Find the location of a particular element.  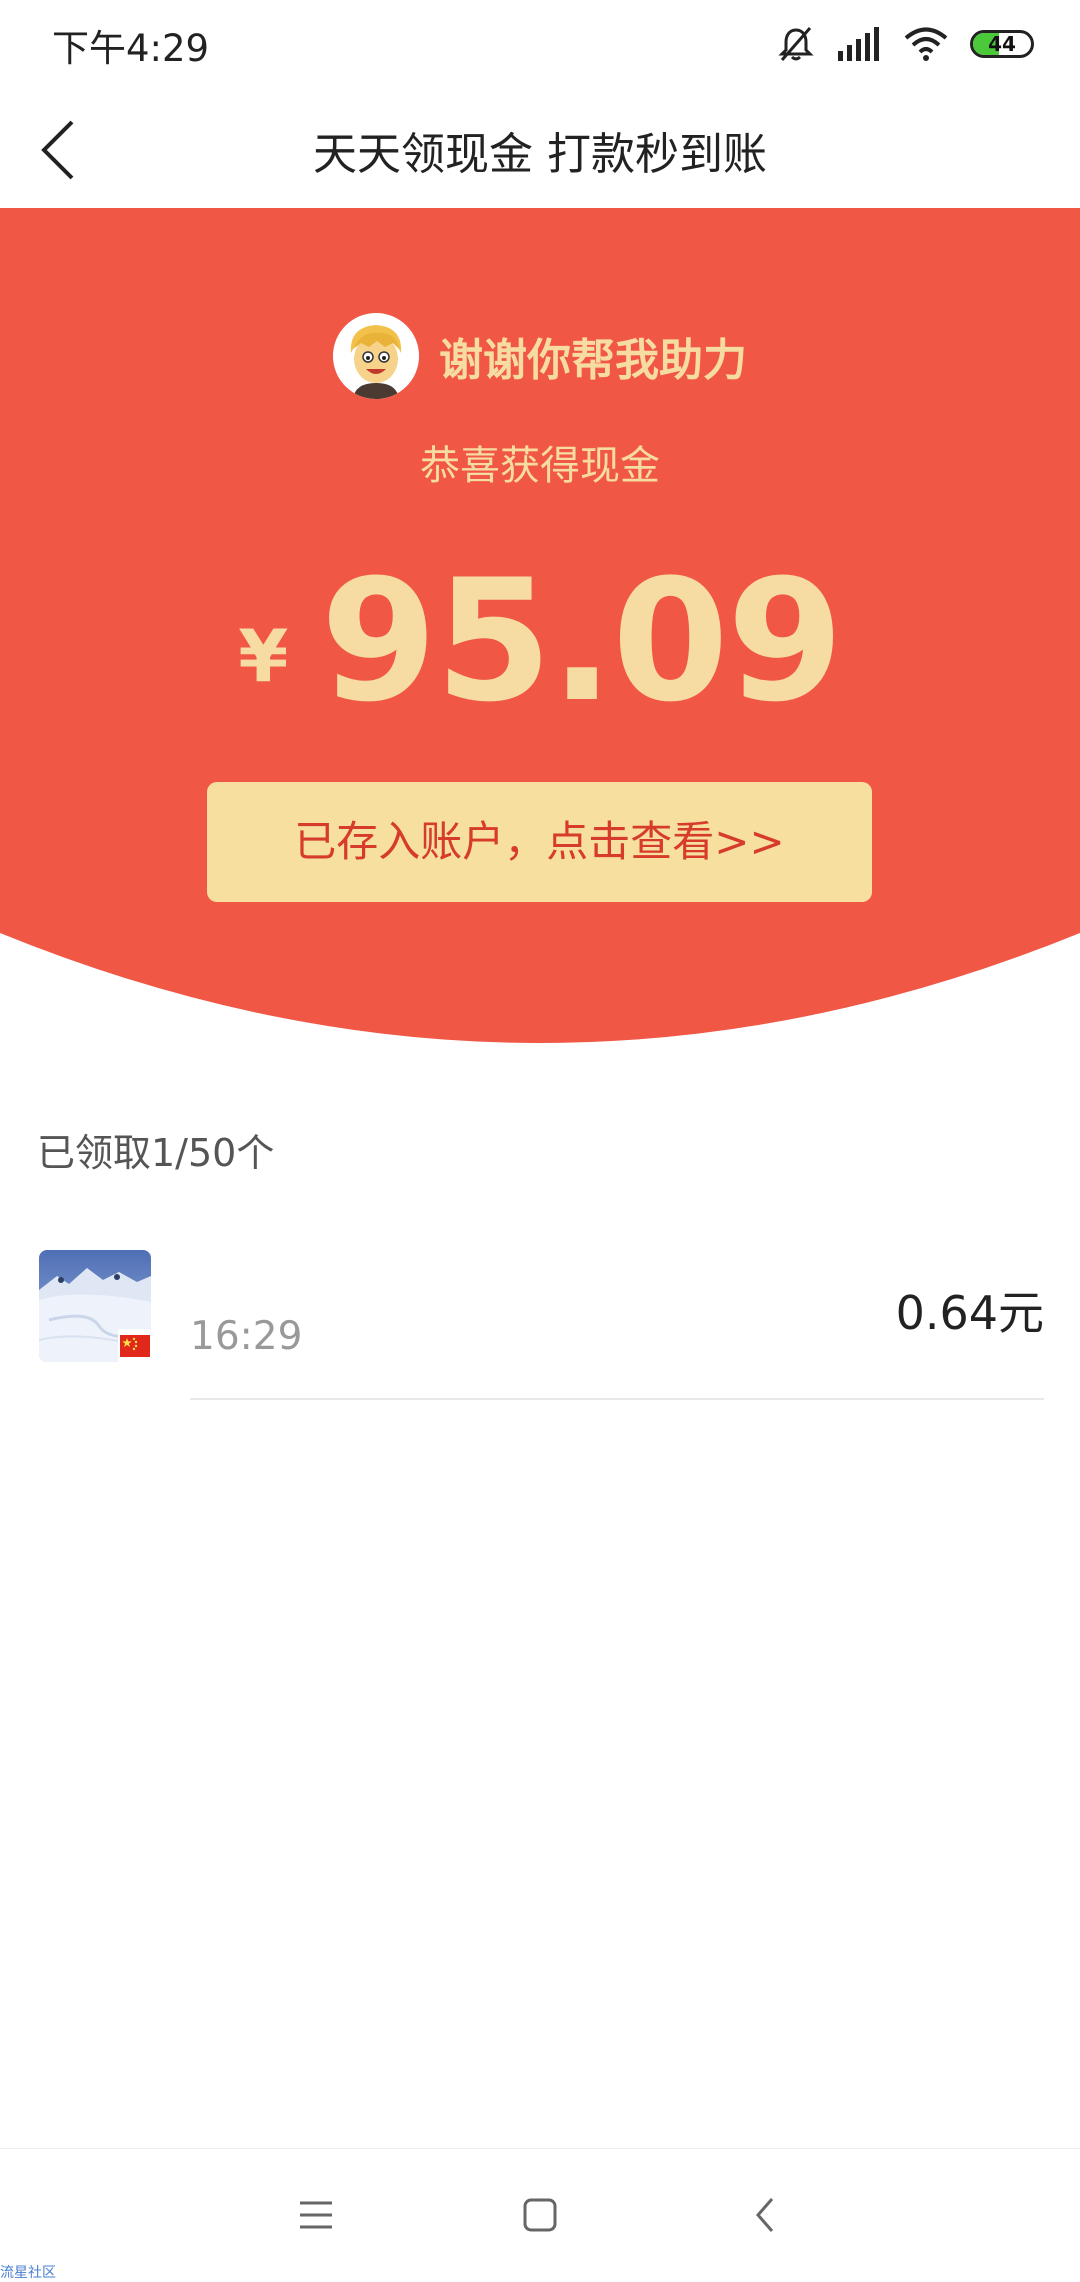

claimed-count: 已领取1/50个 is located at coordinates (156, 1153).